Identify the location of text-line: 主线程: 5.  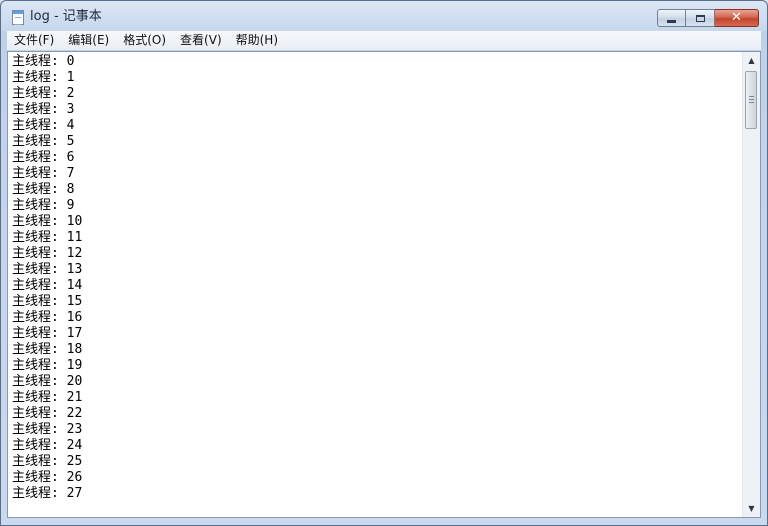
(43, 141).